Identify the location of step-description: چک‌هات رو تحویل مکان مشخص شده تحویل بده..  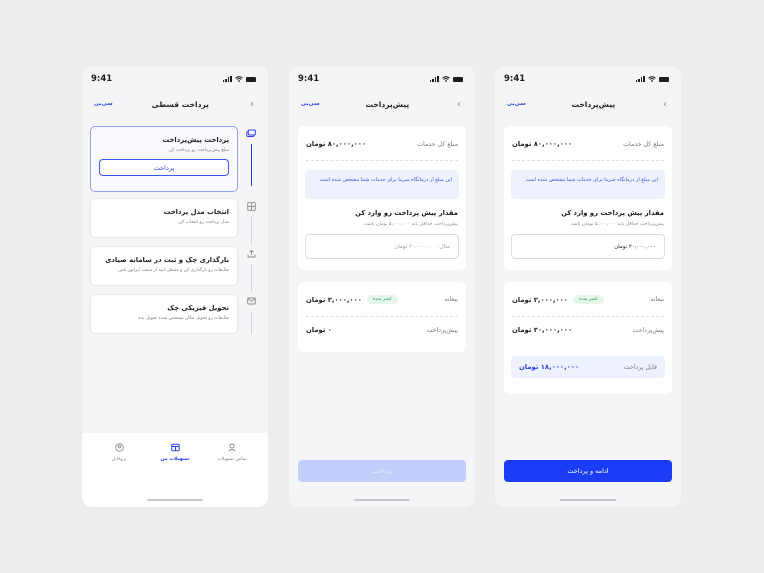
(183, 318).